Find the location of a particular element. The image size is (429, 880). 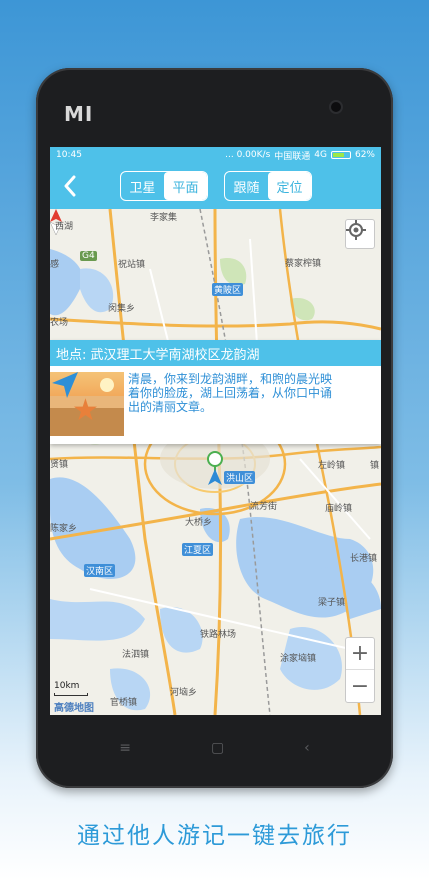

battery-level: 62% is located at coordinates (364, 155).